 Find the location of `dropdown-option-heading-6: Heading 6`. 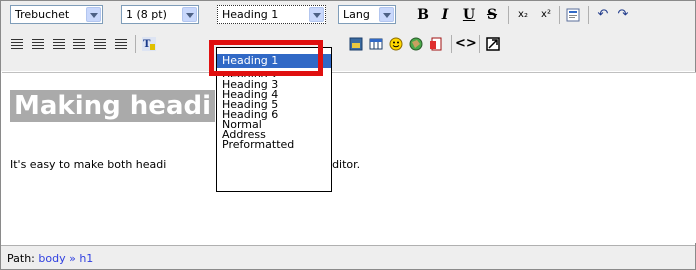

dropdown-option-heading-6: Heading 6 is located at coordinates (274, 115).